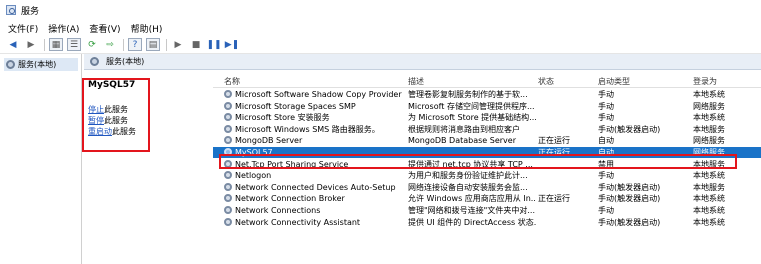 This screenshot has height=264, width=761. What do you see at coordinates (213, 44) in the screenshot?
I see `pause-icon: ❚❚` at bounding box center [213, 44].